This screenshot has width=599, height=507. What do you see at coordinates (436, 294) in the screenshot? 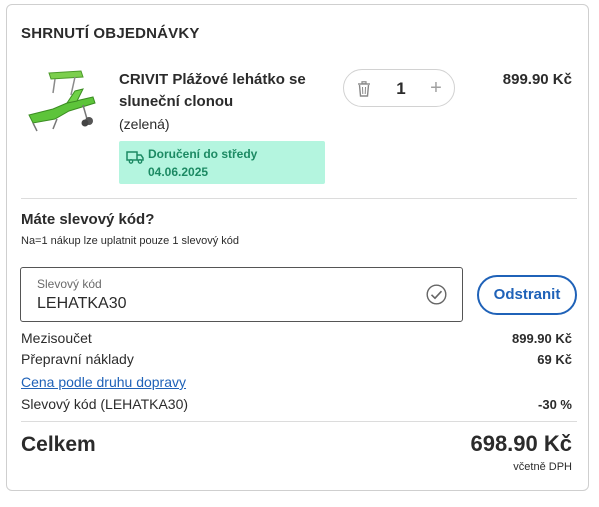
I see `check-circle-icon` at bounding box center [436, 294].